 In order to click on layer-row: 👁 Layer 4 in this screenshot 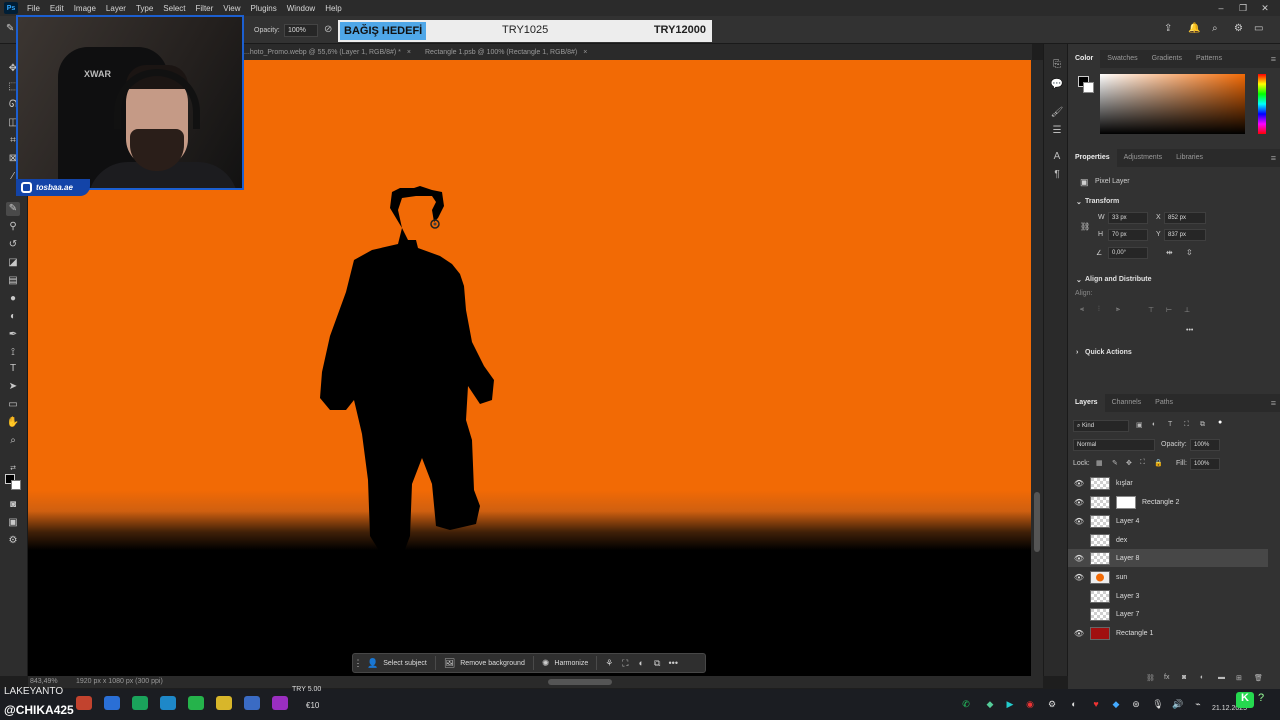, I will do `click(1168, 521)`.